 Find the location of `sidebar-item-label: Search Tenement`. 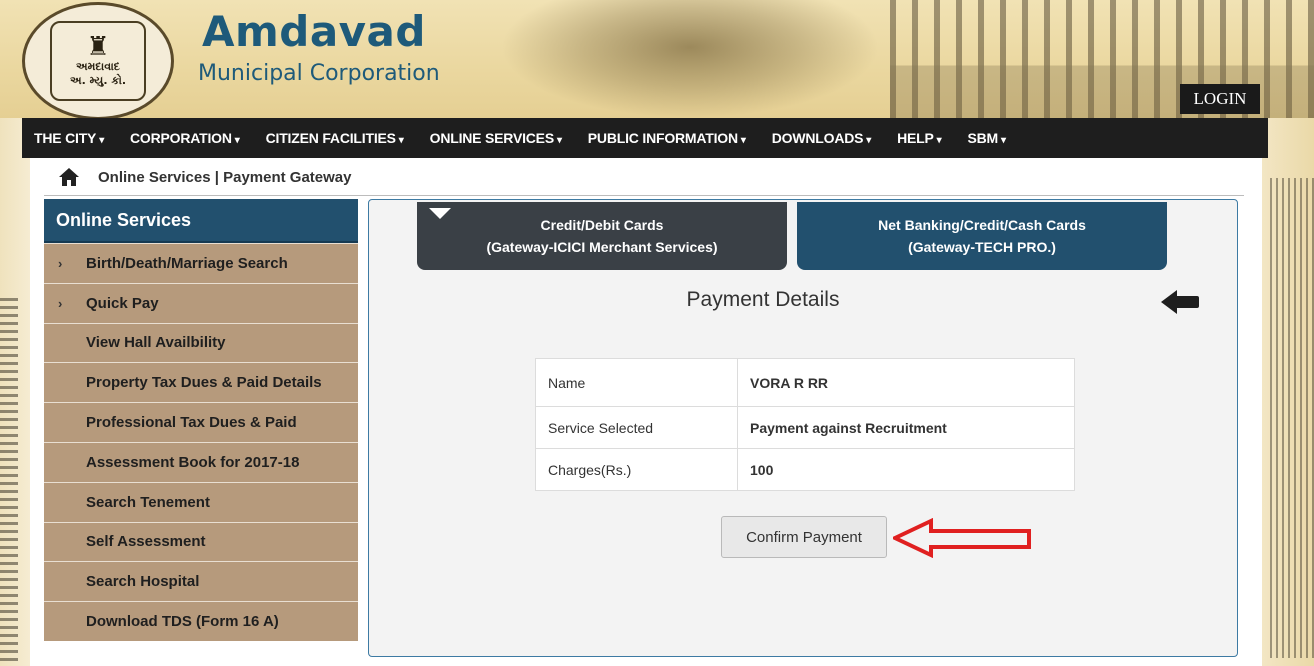

sidebar-item-label: Search Tenement is located at coordinates (148, 502).